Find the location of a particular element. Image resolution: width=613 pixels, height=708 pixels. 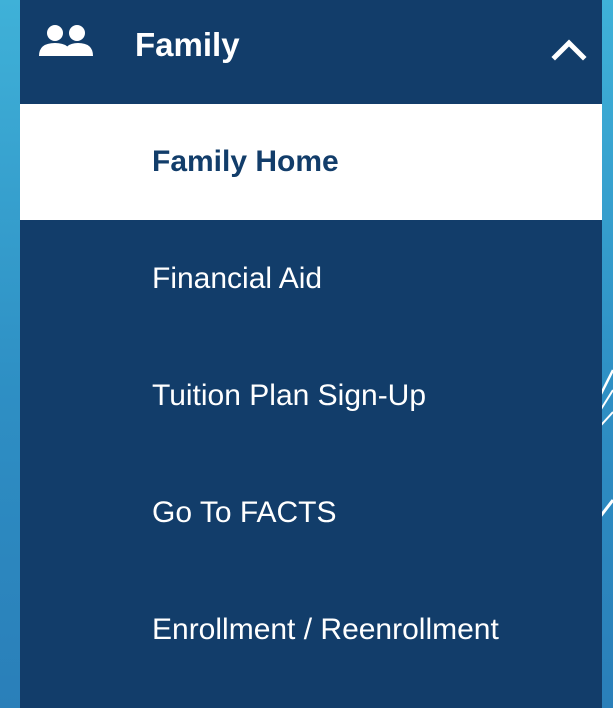

menu-item-label: Financial Aid is located at coordinates (237, 278).